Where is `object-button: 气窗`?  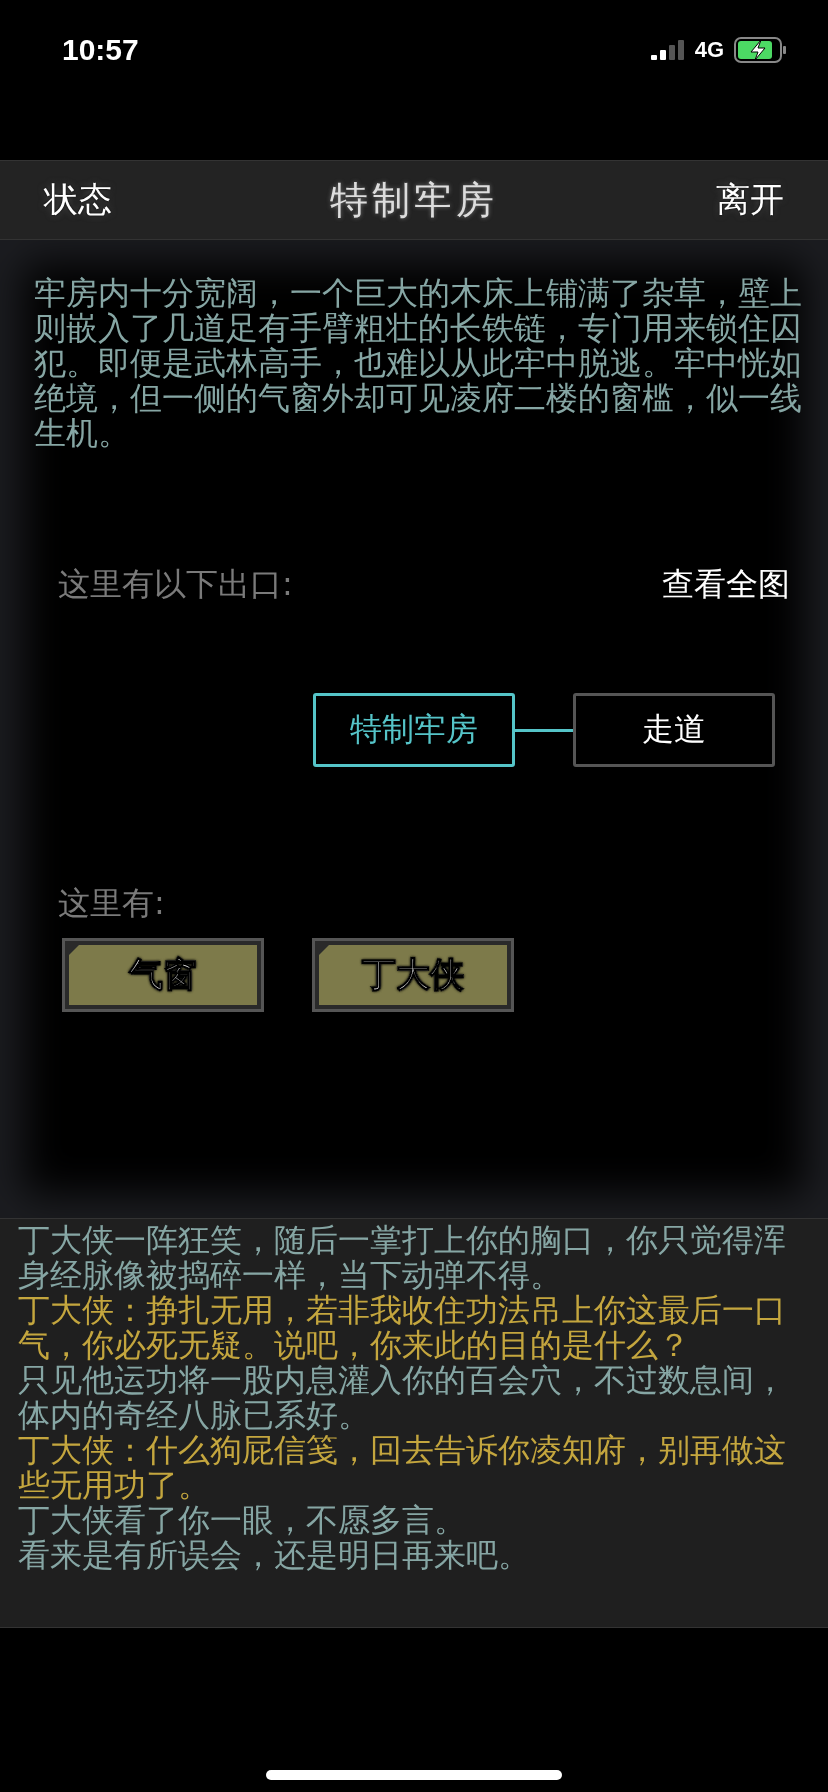
object-button: 气窗 is located at coordinates (163, 975).